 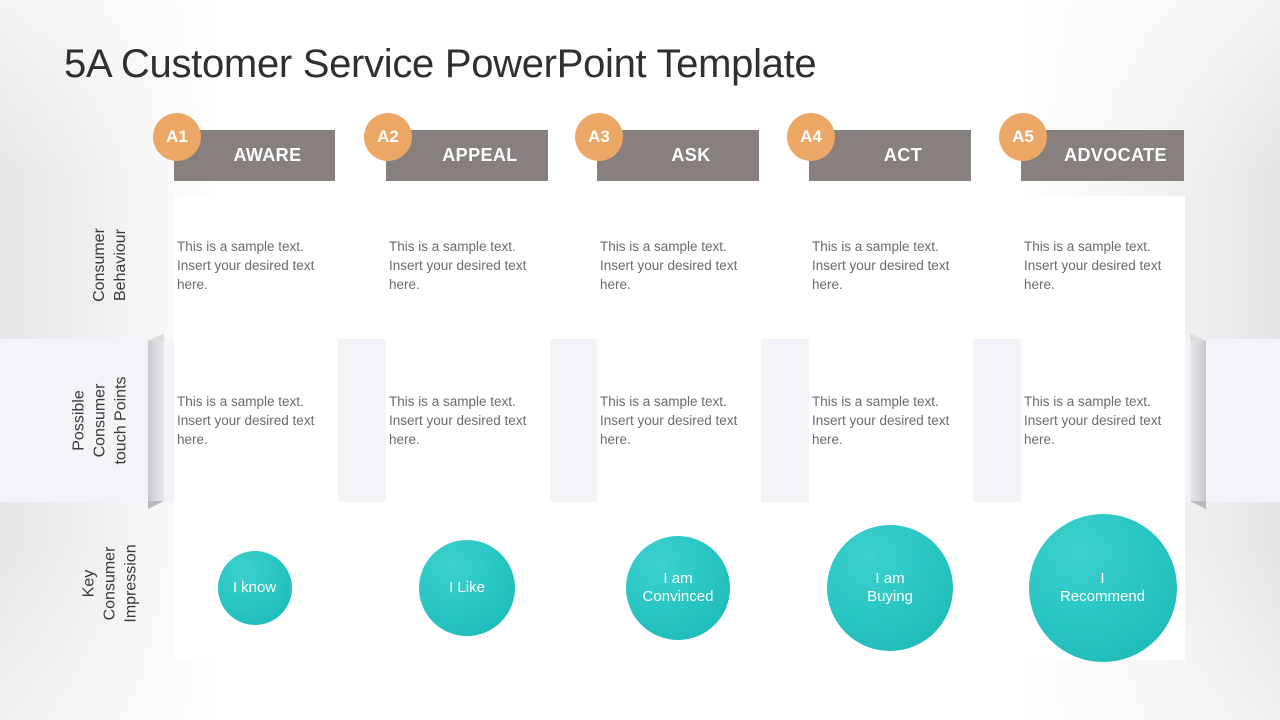 I want to click on impression-bubble-a3: I am Convinced, so click(x=678, y=588).